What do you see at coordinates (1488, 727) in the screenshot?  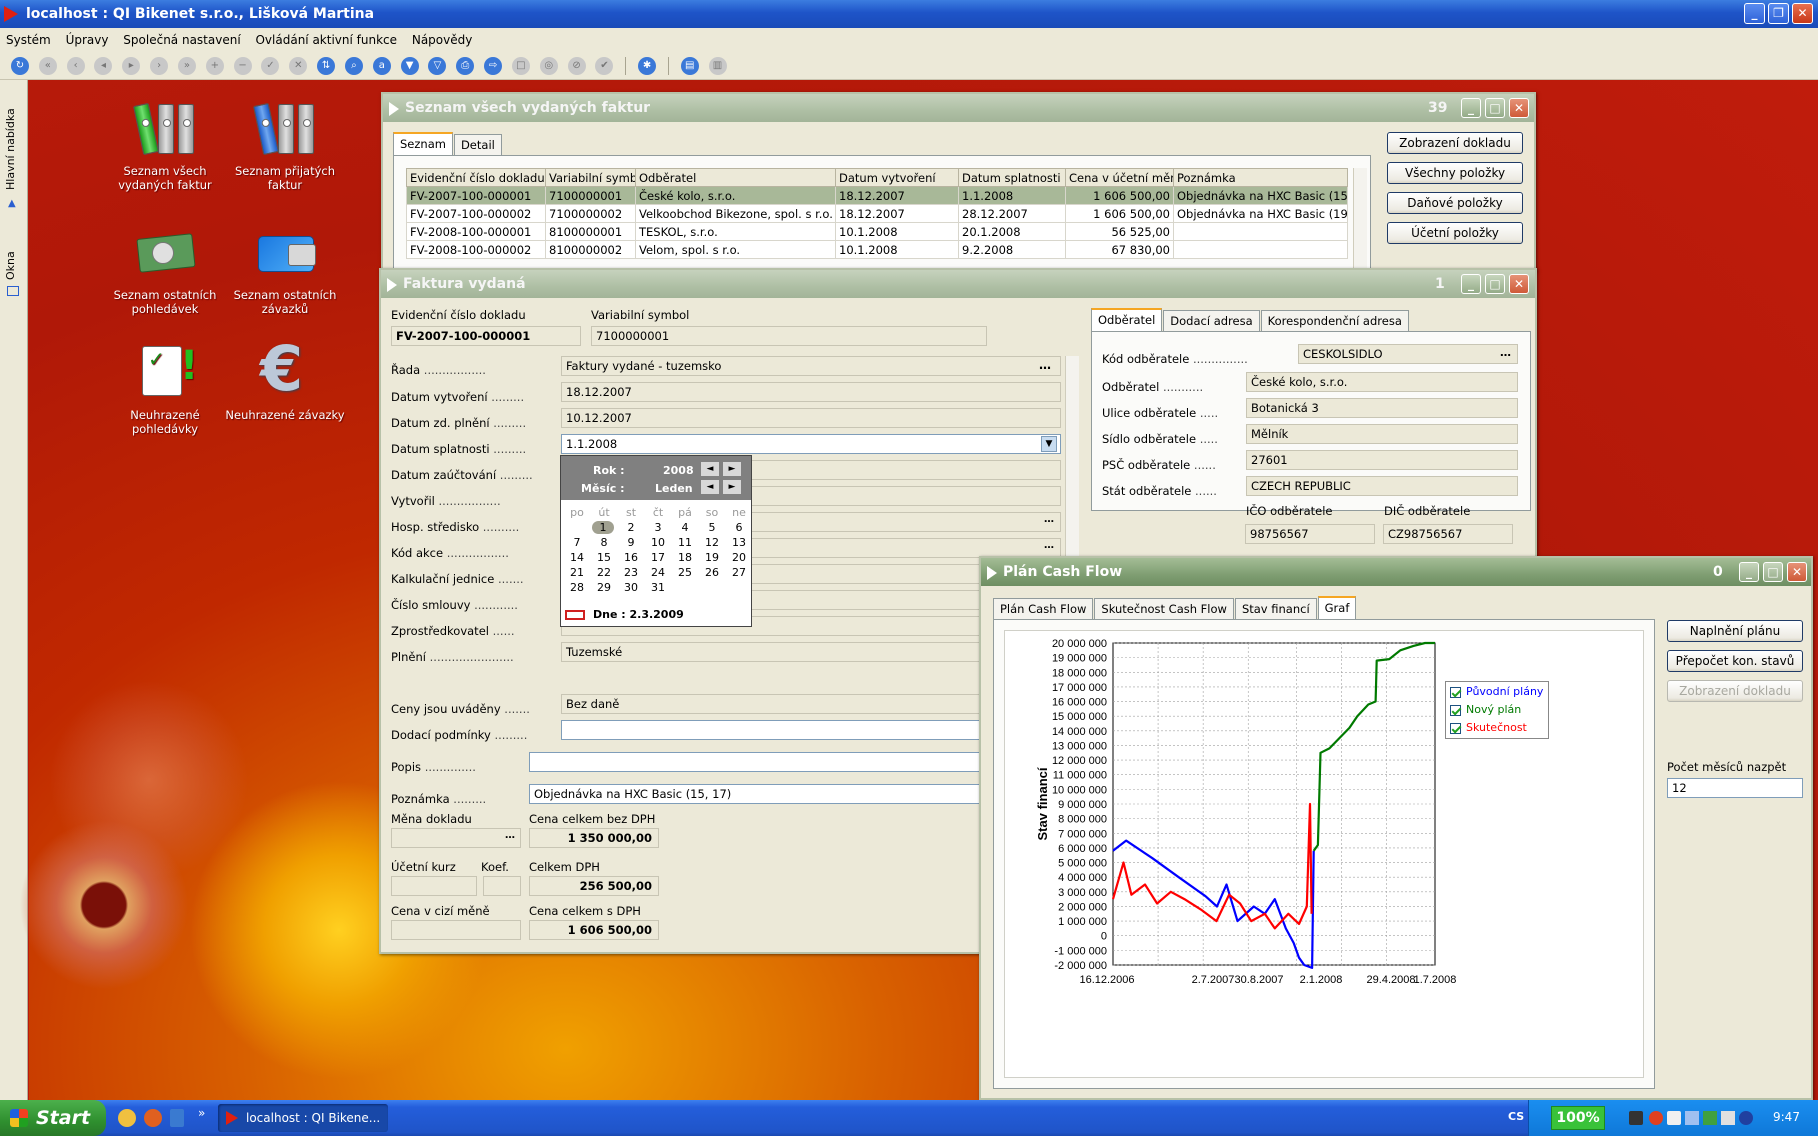 I see `legend-item-actual: Skutečnost` at bounding box center [1488, 727].